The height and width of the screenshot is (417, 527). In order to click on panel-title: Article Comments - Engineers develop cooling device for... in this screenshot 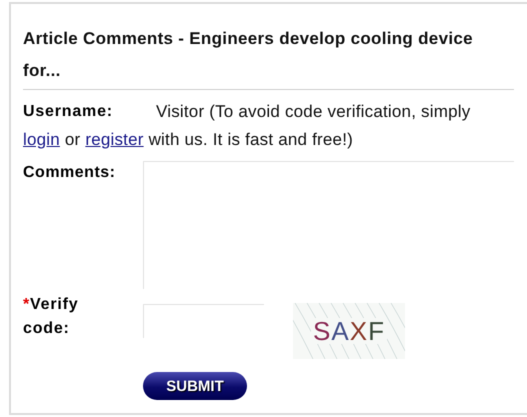, I will do `click(248, 55)`.